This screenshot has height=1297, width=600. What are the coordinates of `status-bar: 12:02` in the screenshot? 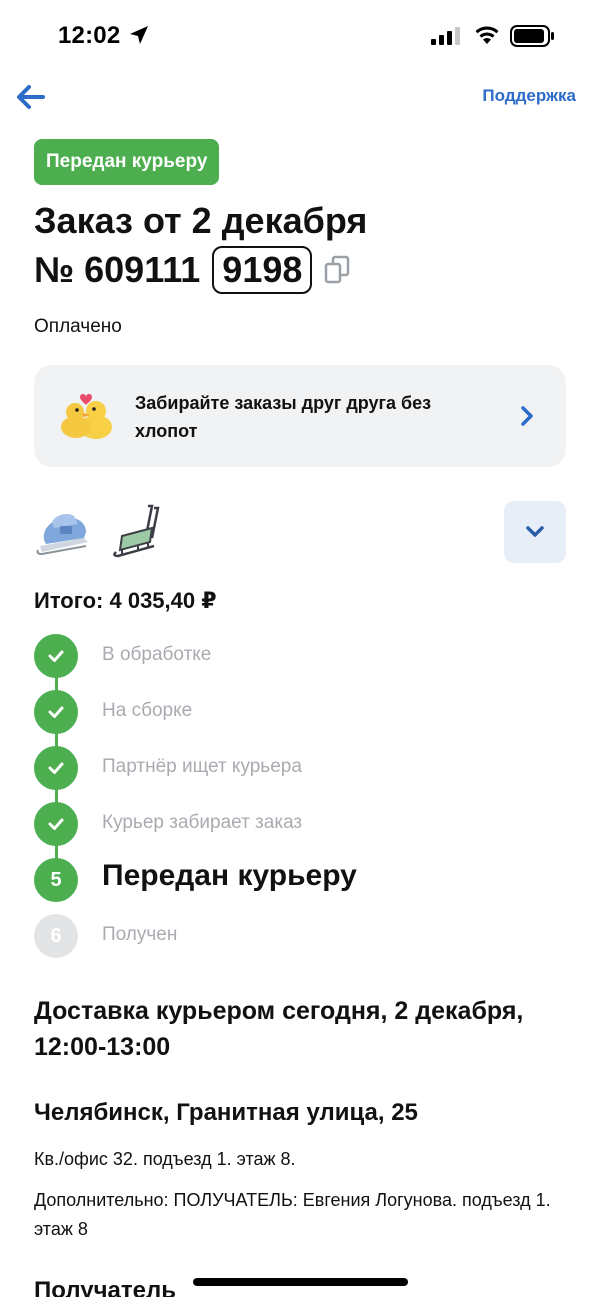 It's located at (300, 35).